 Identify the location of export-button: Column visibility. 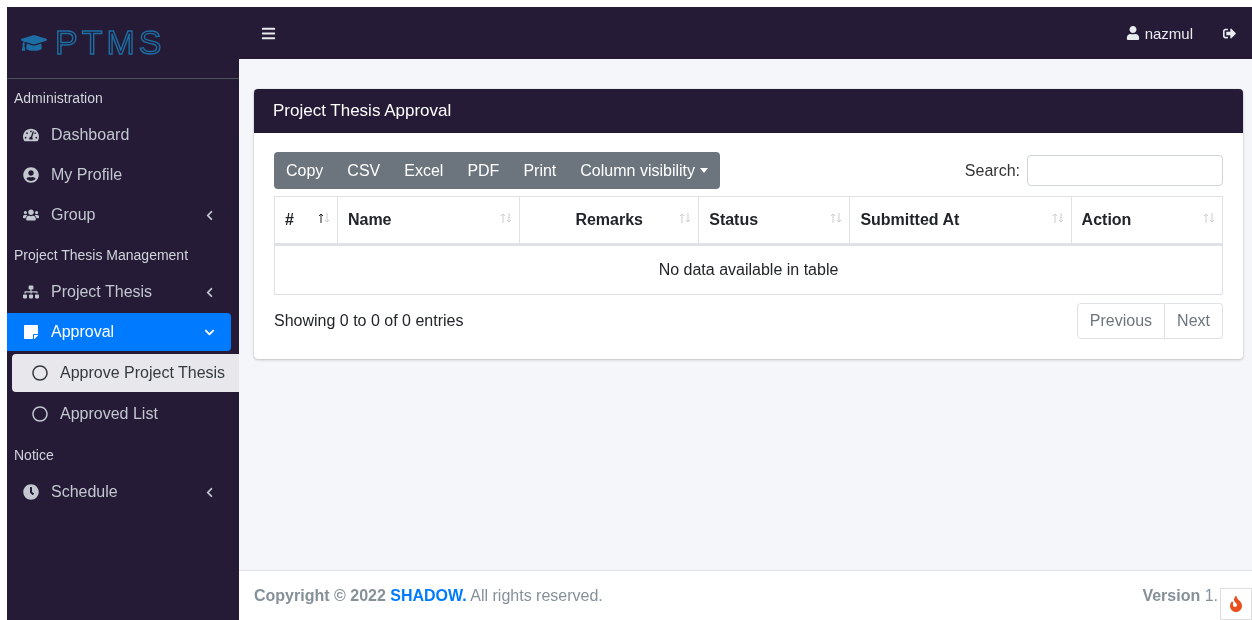
(644, 170).